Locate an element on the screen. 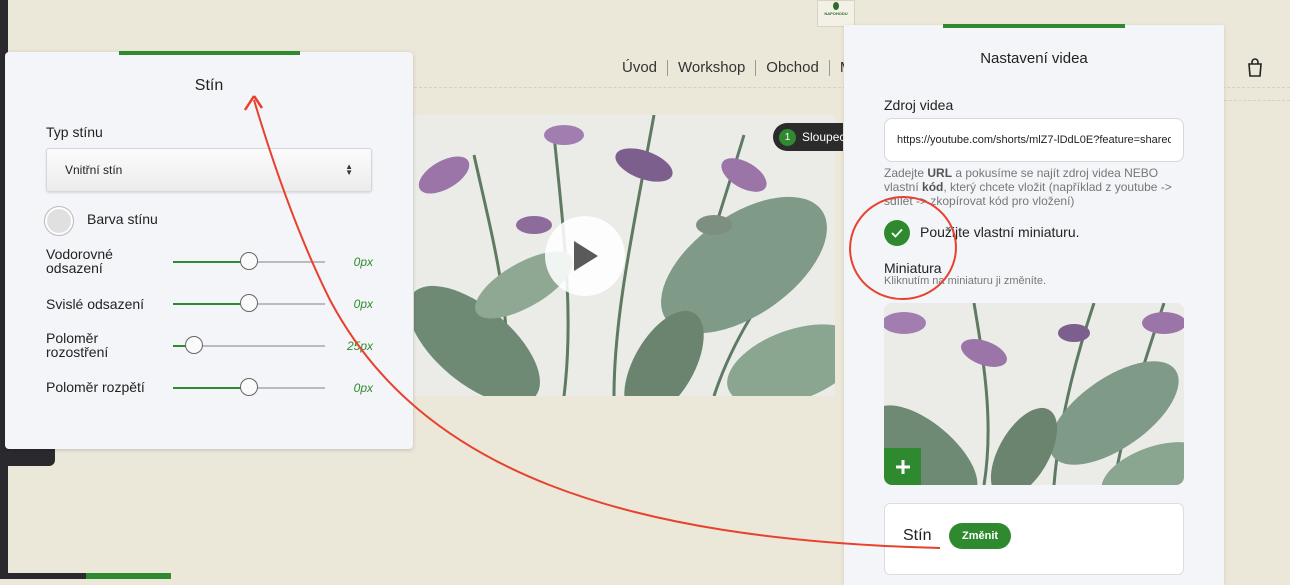 The height and width of the screenshot is (585, 1290). vertical-offset-label: Svislé odsazení is located at coordinates (95, 304).